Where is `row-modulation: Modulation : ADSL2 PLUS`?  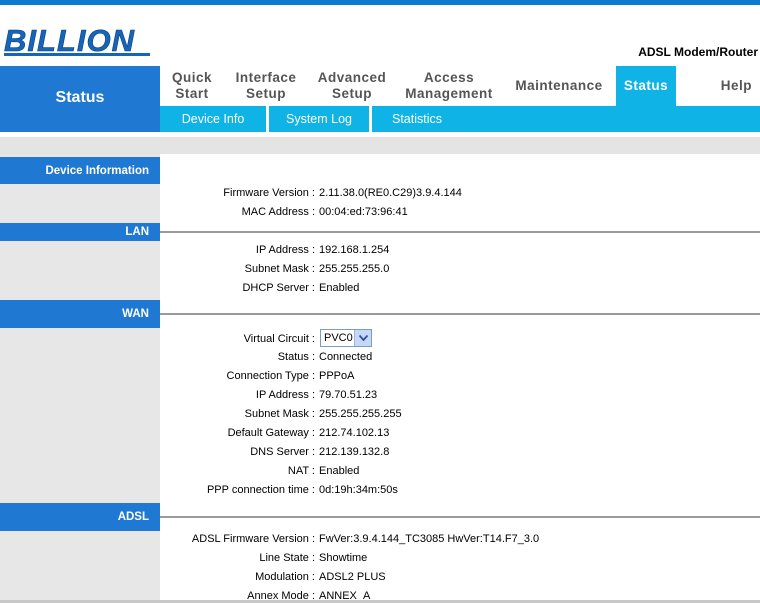
row-modulation: Modulation : ADSL2 PLUS is located at coordinates (460, 577).